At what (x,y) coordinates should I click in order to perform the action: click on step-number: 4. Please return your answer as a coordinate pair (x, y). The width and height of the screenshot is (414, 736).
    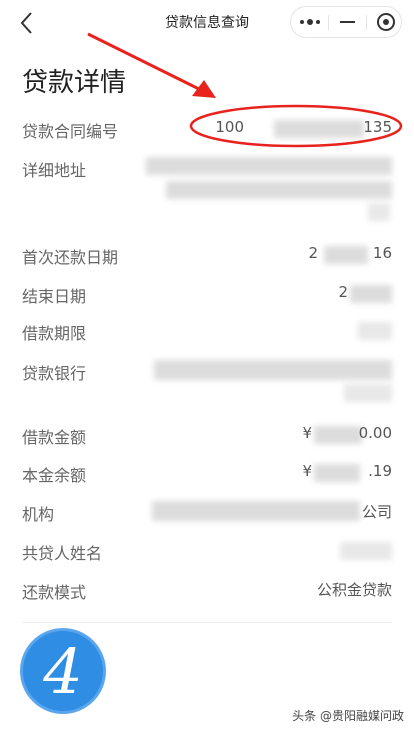
    Looking at the image, I should click on (63, 671).